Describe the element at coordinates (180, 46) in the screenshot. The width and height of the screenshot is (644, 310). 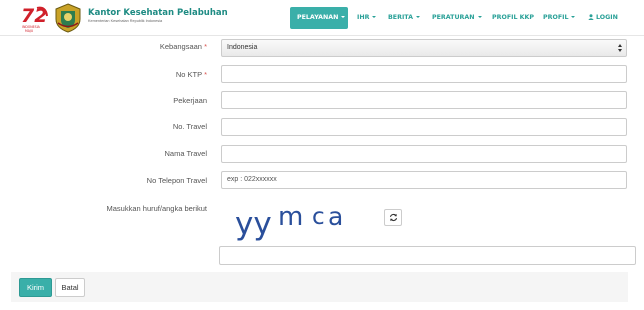
I see `field-label-text: Kebangsaan` at that location.